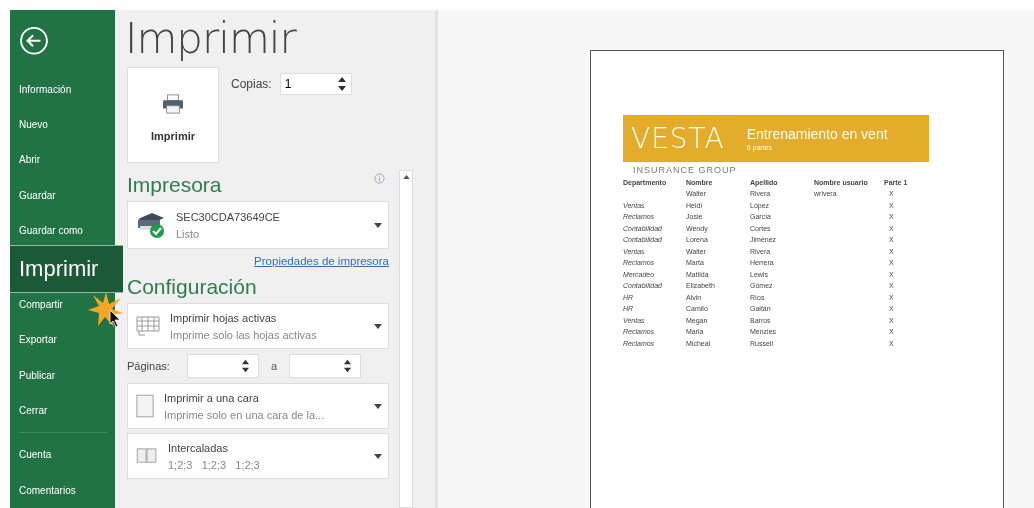 This screenshot has height=508, width=1034. Describe the element at coordinates (173, 103) in the screenshot. I see `printer-icon` at that location.